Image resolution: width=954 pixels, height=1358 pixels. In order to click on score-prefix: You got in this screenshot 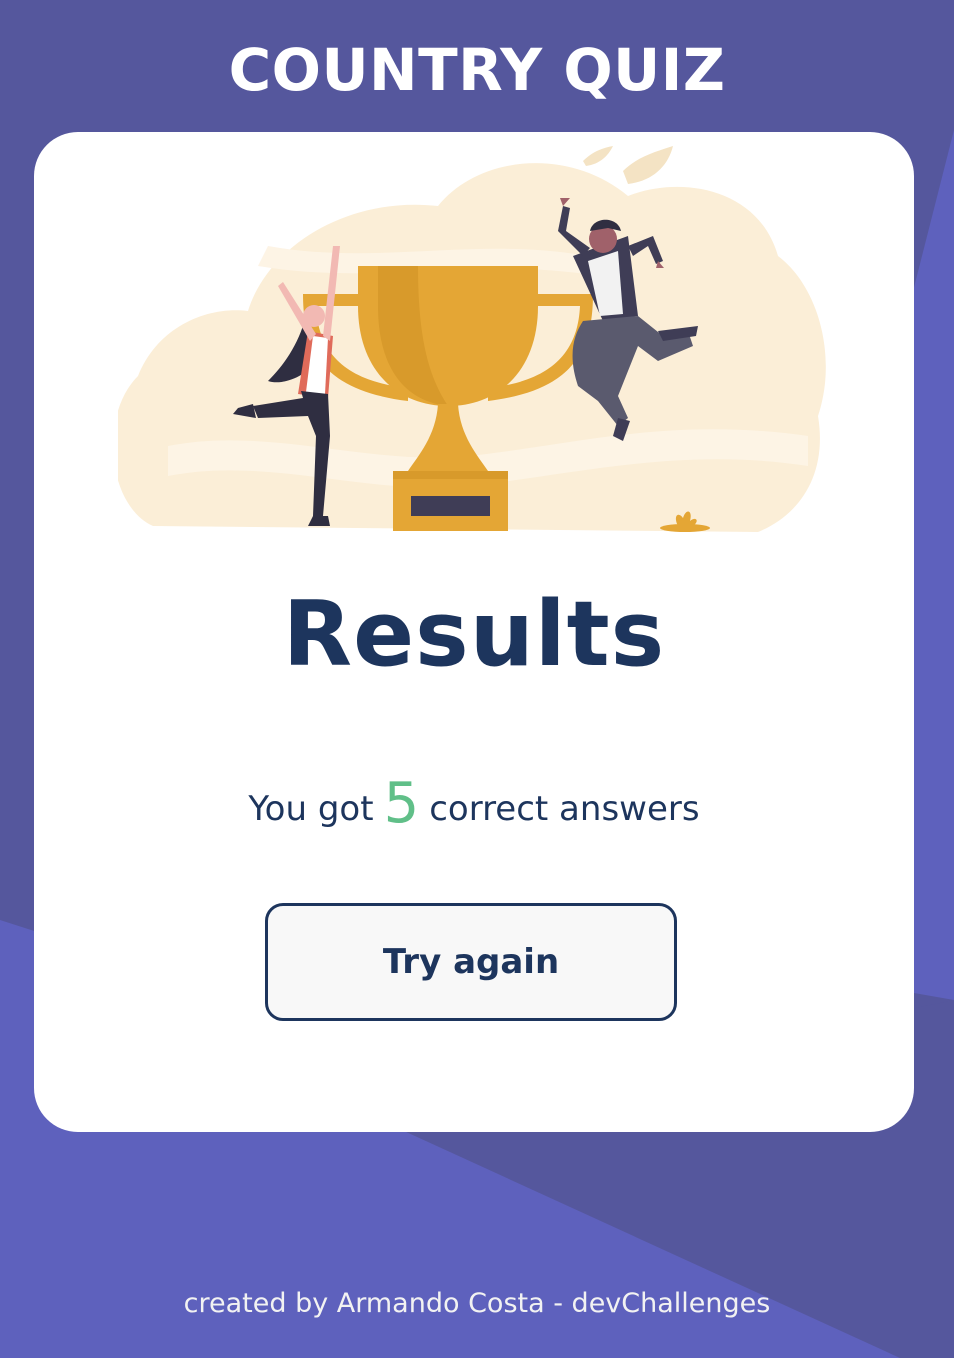, I will do `click(311, 809)`.